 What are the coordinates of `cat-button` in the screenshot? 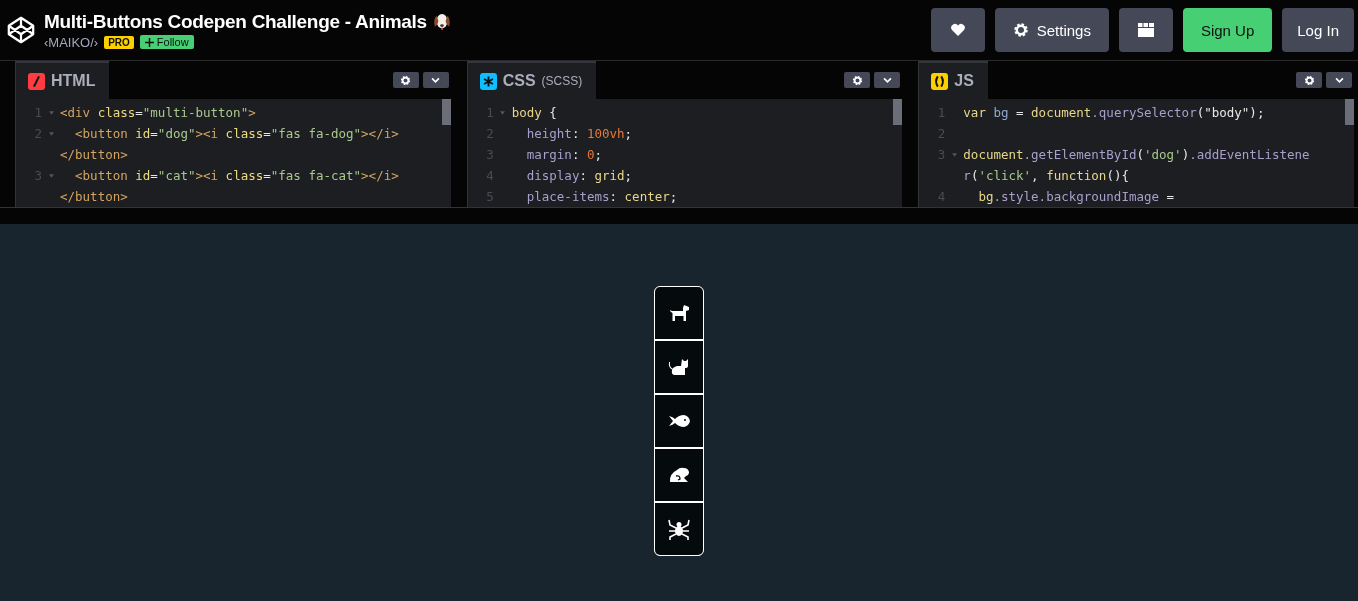 It's located at (679, 366).